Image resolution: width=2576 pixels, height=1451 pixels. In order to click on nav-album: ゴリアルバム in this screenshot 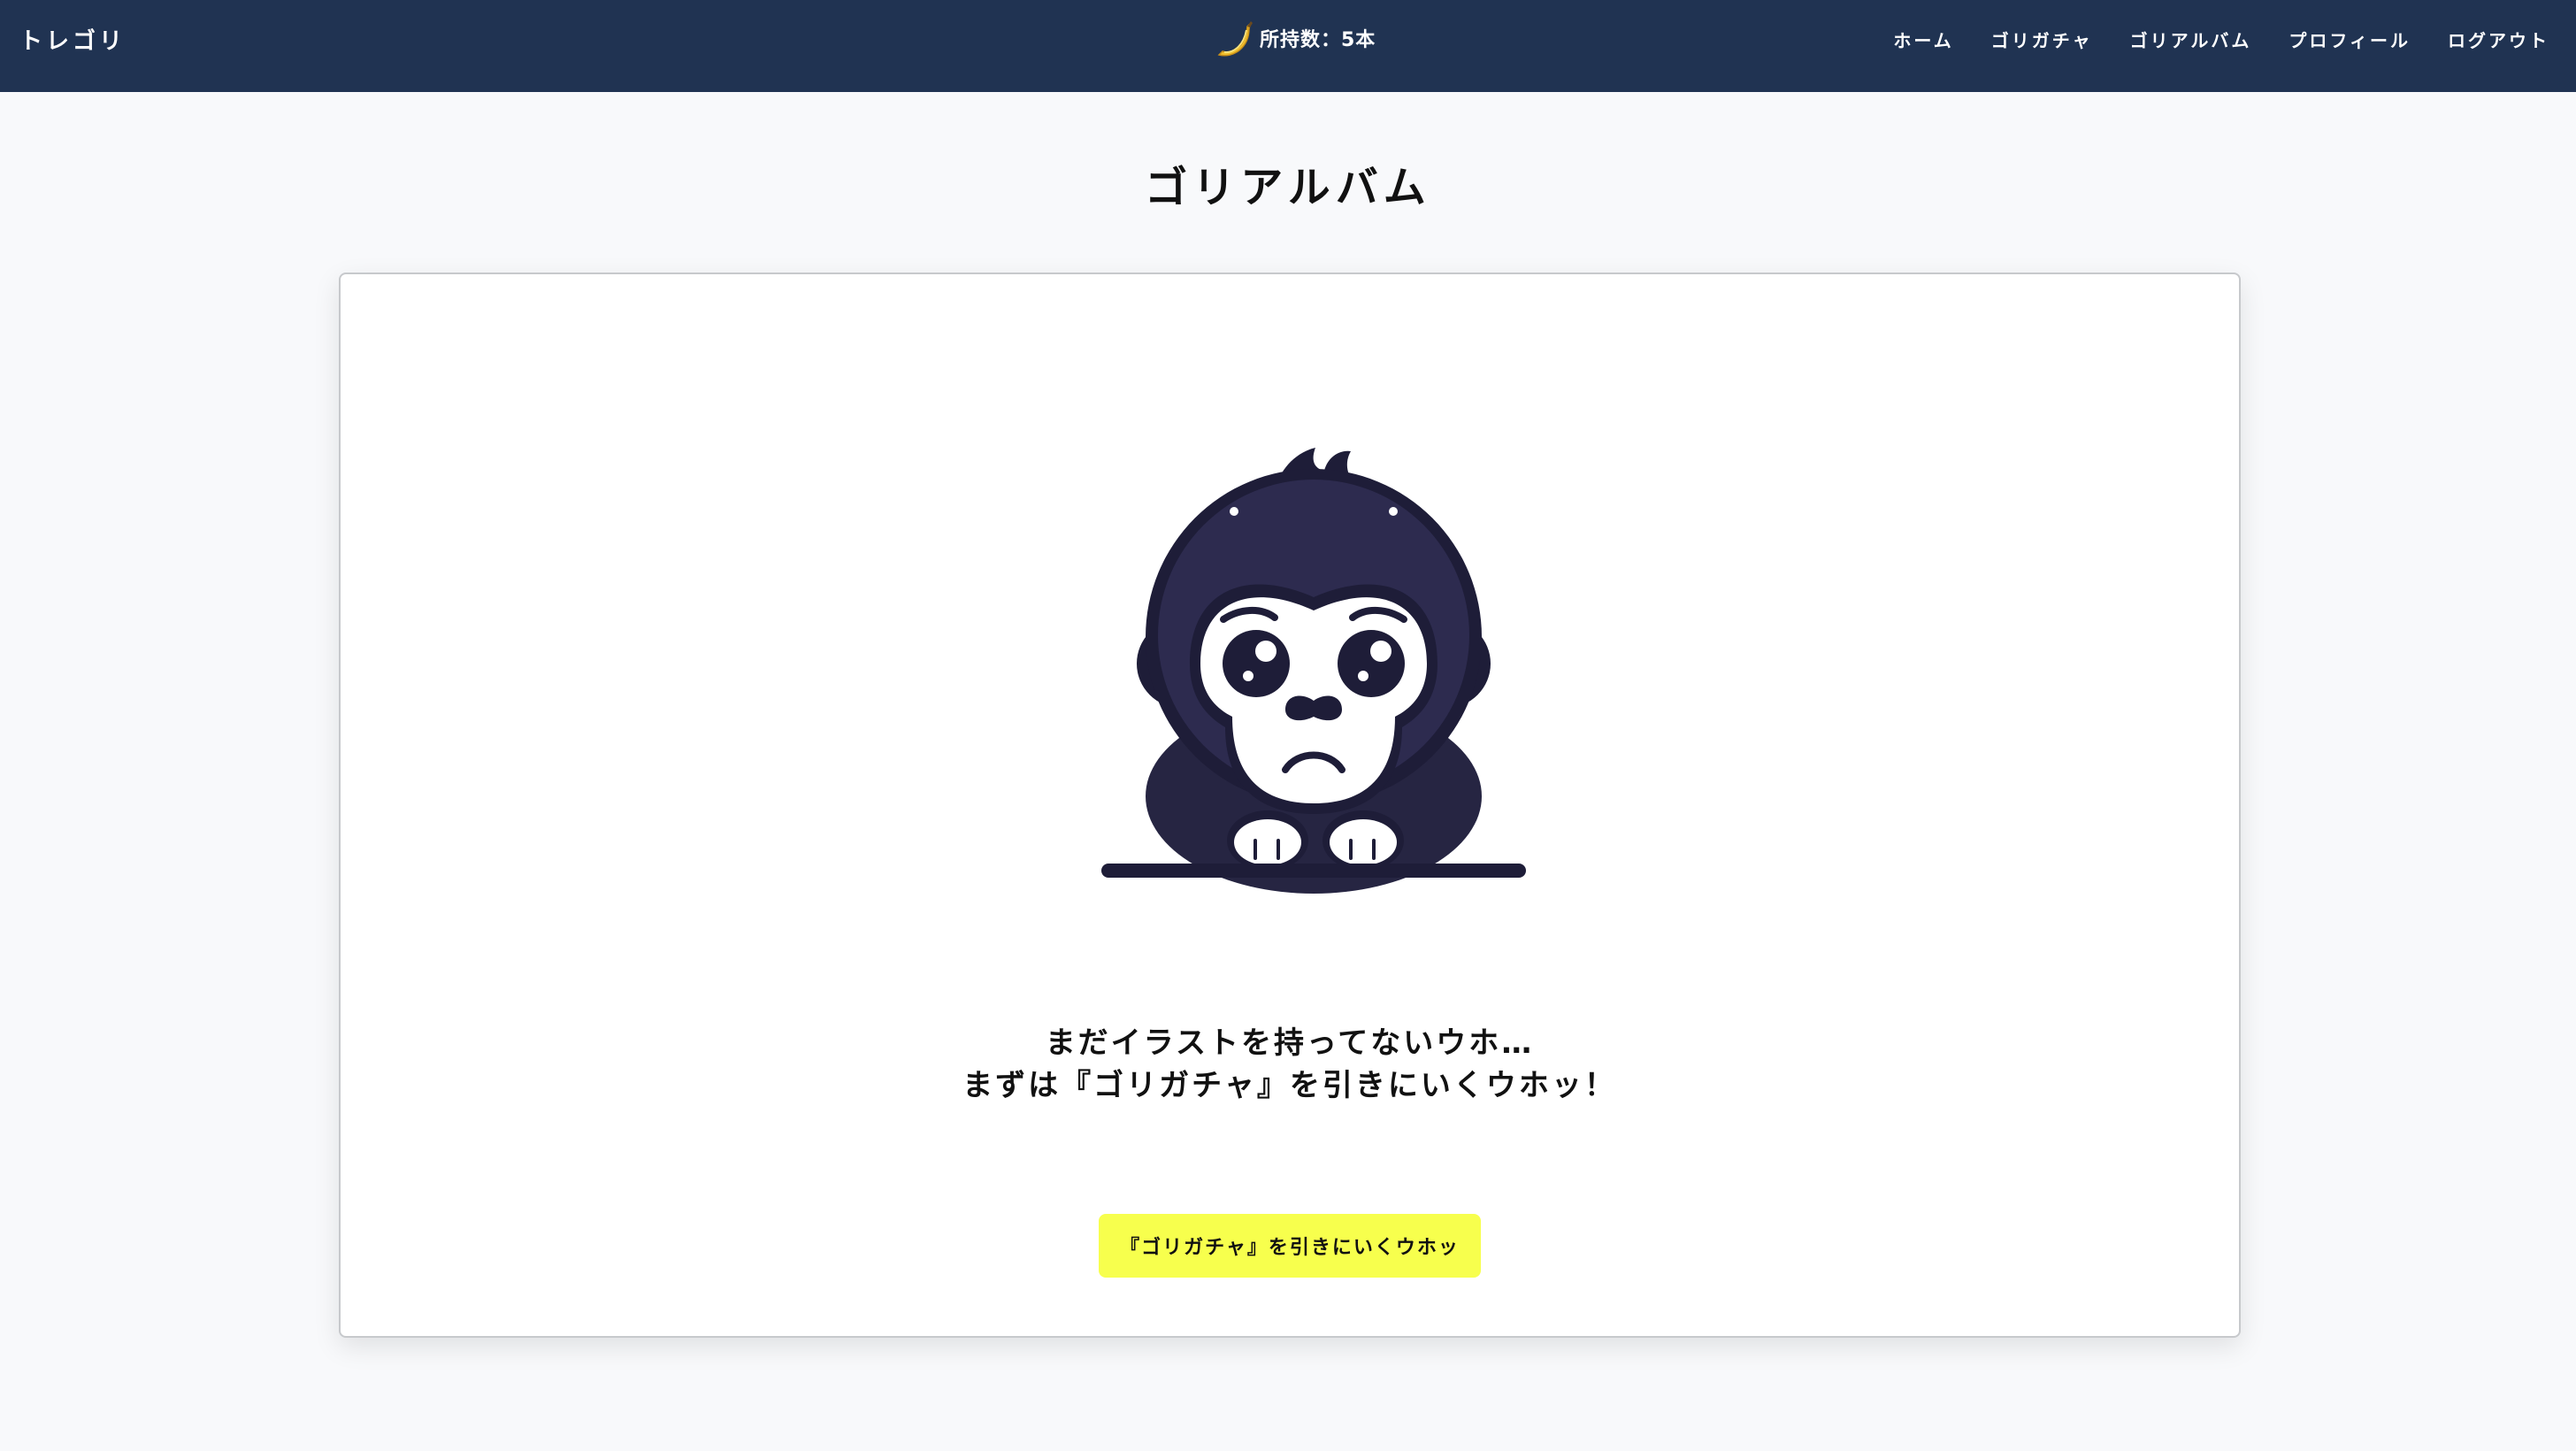, I will do `click(2191, 39)`.